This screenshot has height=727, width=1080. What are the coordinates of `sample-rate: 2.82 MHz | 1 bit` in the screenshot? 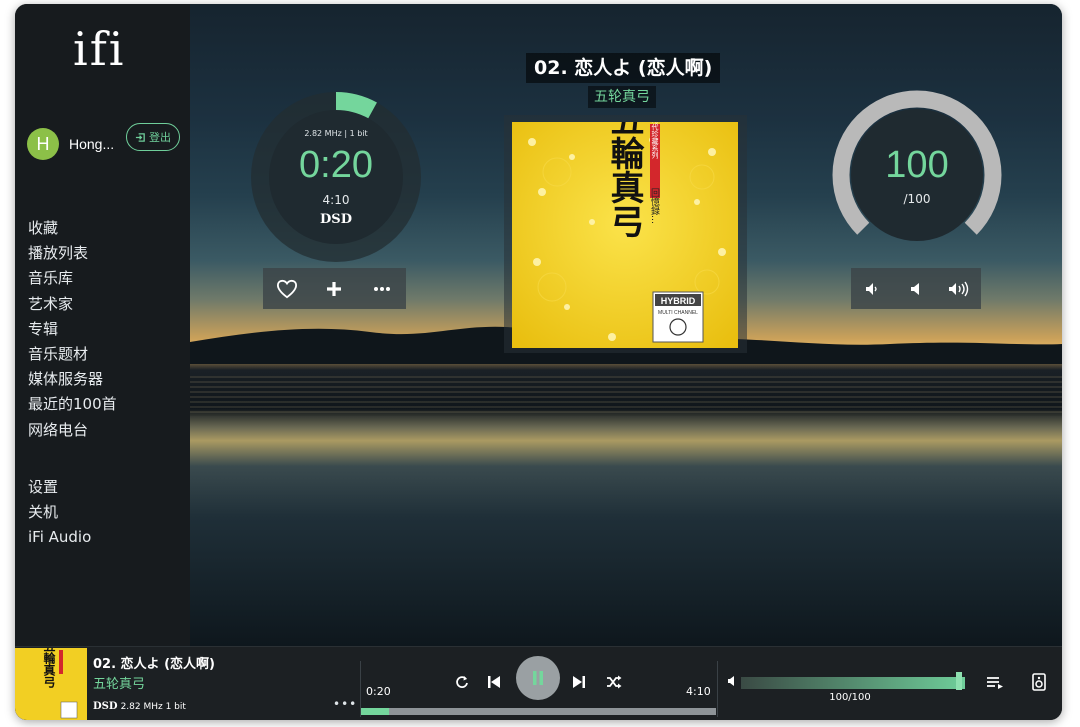 It's located at (336, 133).